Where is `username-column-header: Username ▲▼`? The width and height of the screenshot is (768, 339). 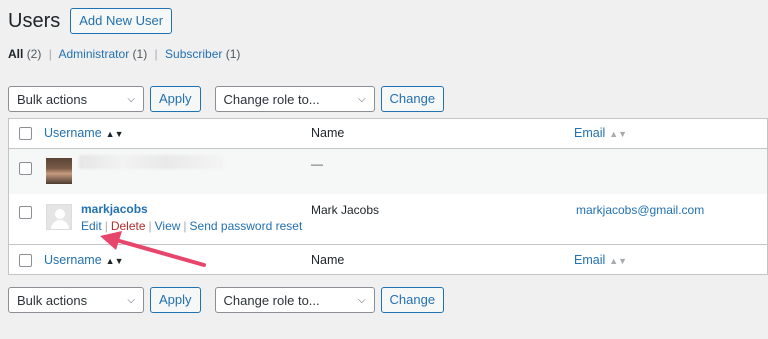 username-column-header: Username ▲▼ is located at coordinates (84, 133).